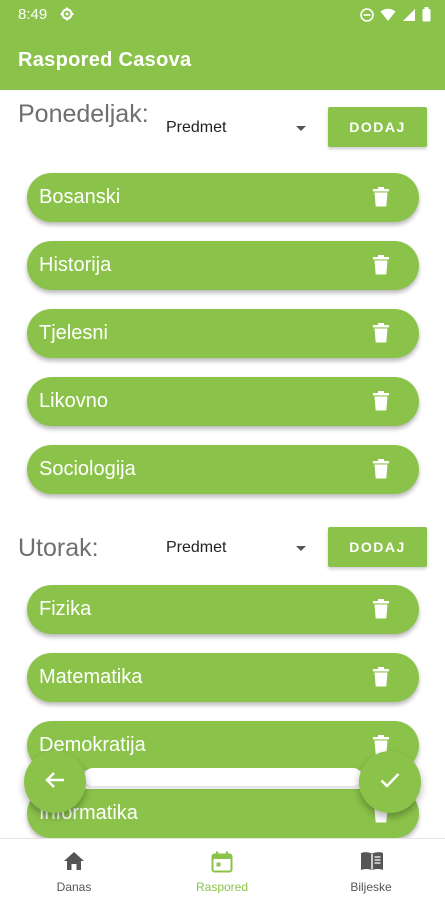 This screenshot has width=445, height=900. Describe the element at coordinates (223, 265) in the screenshot. I see `subject-item: Historija` at that location.